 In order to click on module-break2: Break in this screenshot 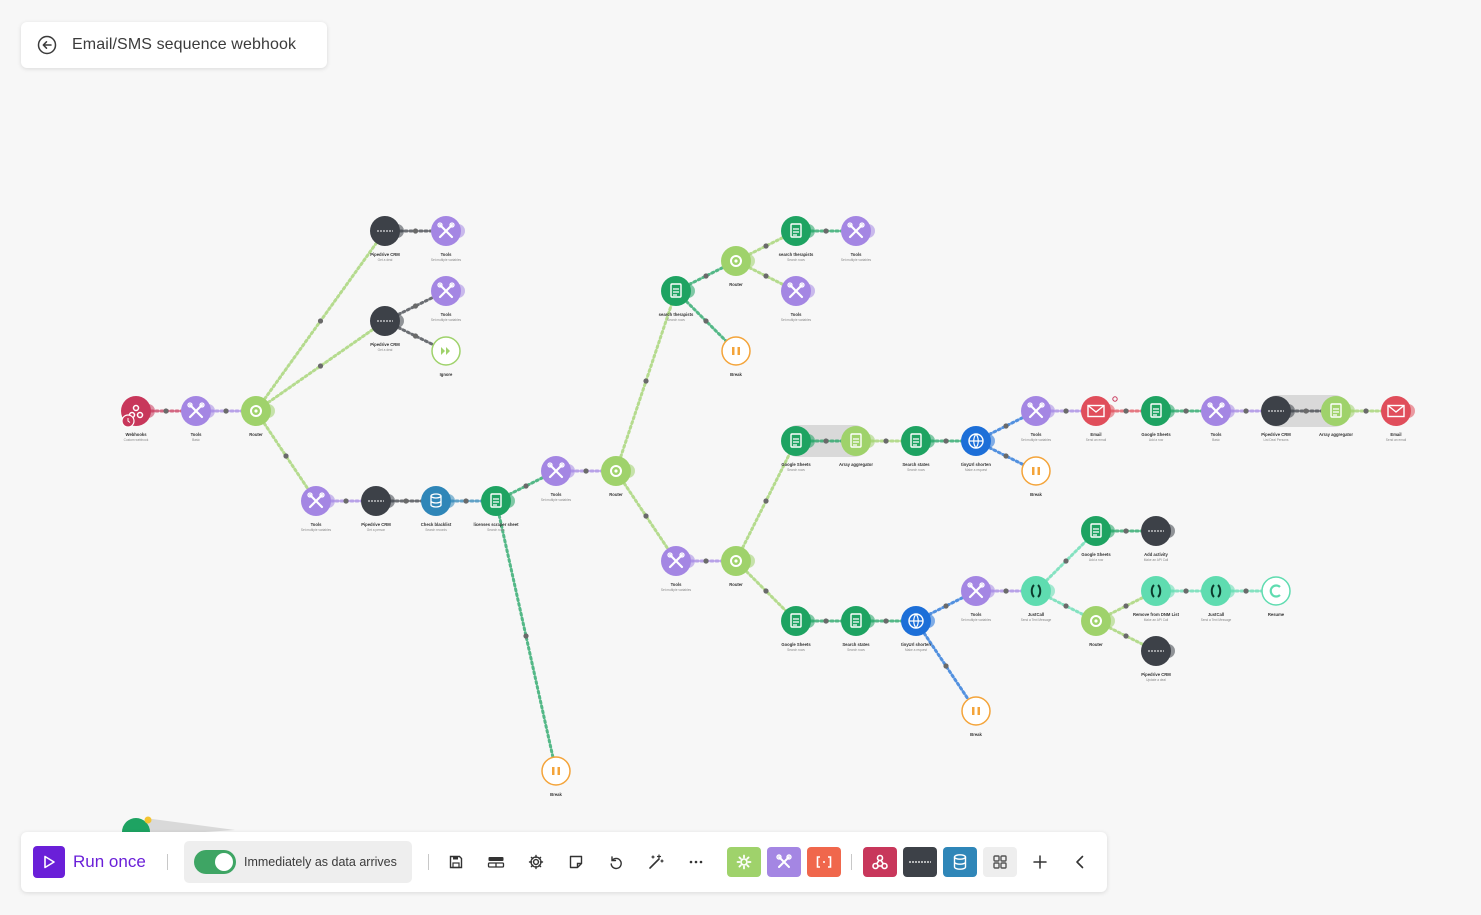, I will do `click(1036, 476)`.